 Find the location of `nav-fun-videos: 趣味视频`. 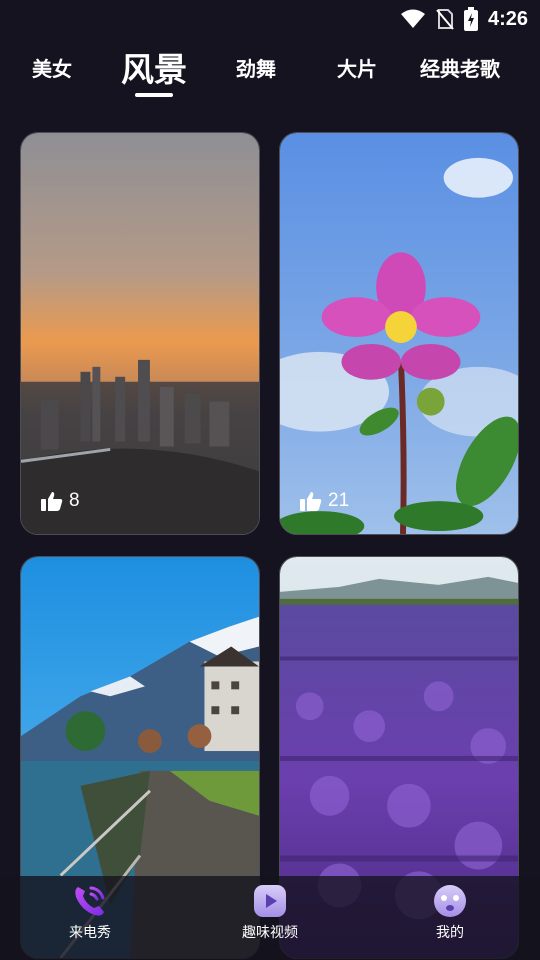

nav-fun-videos: 趣味视频 is located at coordinates (270, 913).